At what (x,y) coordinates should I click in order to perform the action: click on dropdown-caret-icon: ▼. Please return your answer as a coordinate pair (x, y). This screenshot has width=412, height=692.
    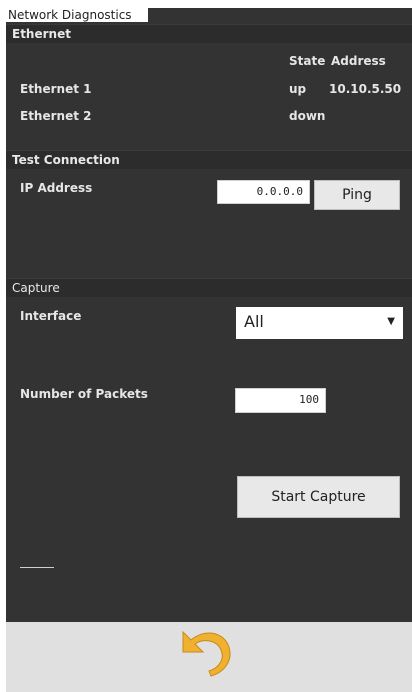
    Looking at the image, I should click on (391, 321).